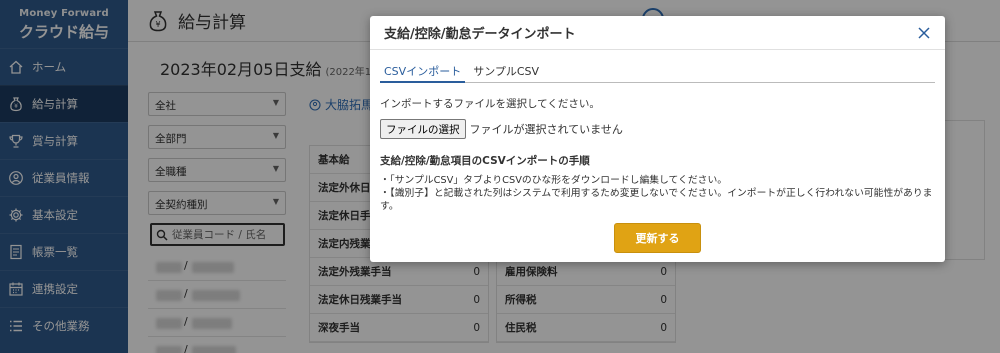 Image resolution: width=1000 pixels, height=353 pixels. I want to click on instruction-text: インポートするファイルを選択してください。, so click(490, 104).